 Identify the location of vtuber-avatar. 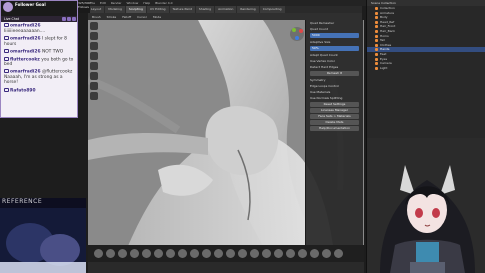
(427, 211).